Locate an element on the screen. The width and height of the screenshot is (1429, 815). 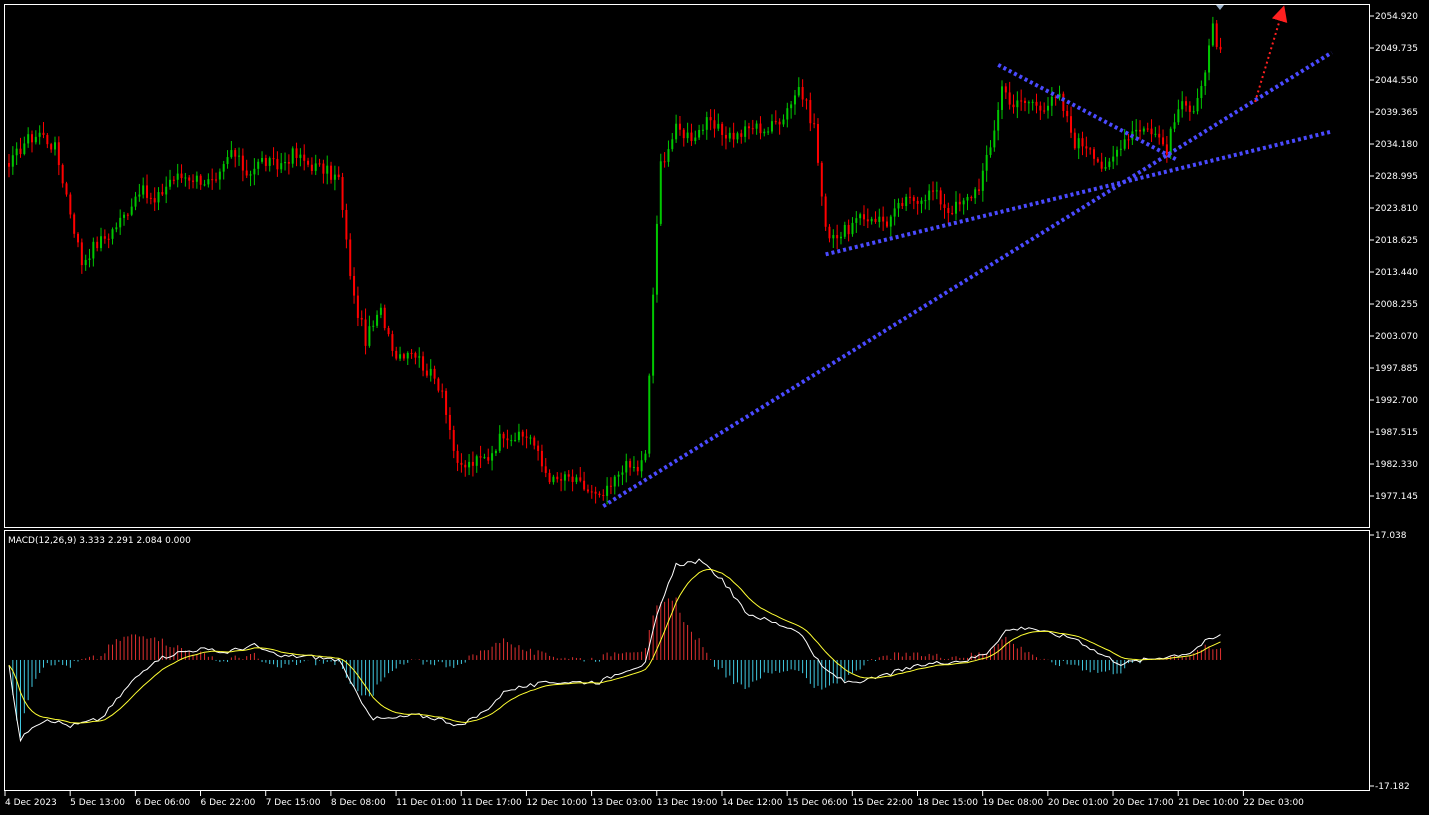
time-tick-label: 18 Dec 15:00 is located at coordinates (947, 803).